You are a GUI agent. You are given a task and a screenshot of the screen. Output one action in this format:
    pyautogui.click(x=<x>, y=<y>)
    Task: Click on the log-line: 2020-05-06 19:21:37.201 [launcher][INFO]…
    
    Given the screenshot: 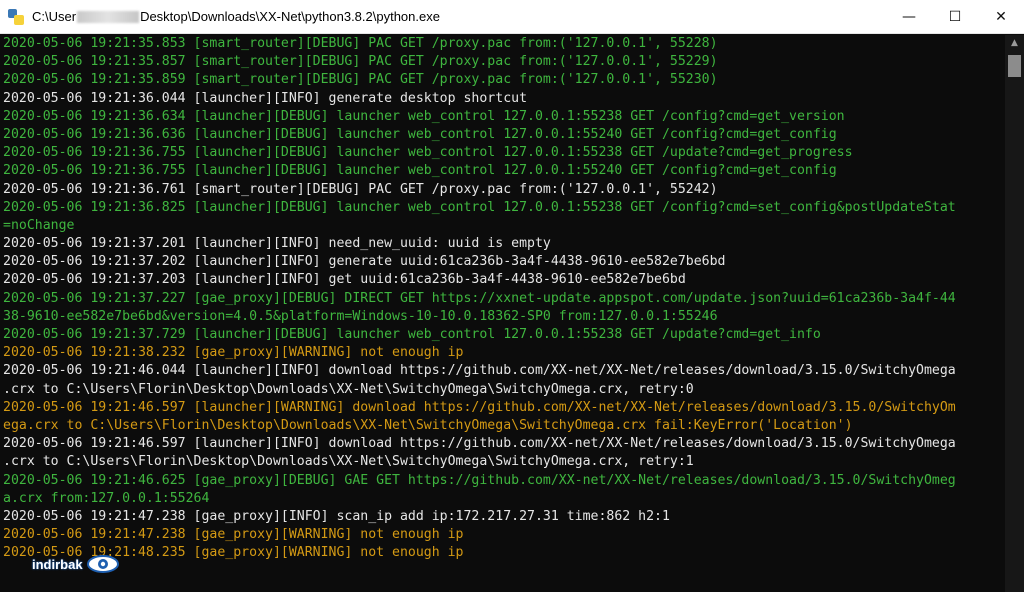 What is the action you would take?
    pyautogui.click(x=277, y=244)
    